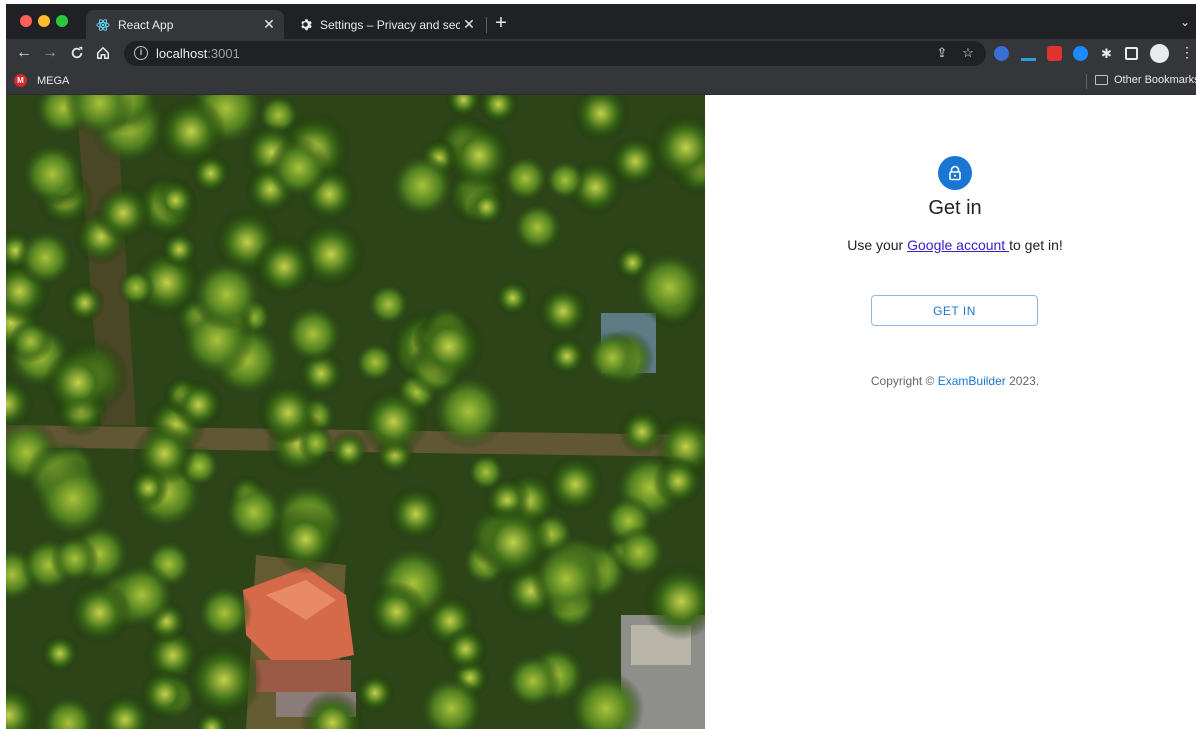  Describe the element at coordinates (146, 24) in the screenshot. I see `tab-title: React App` at that location.